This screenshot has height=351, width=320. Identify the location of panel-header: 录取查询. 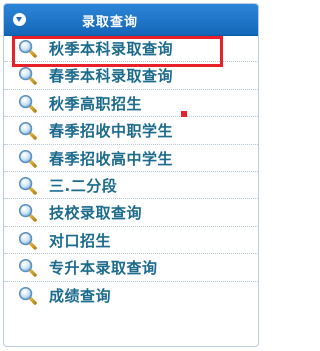
(131, 20).